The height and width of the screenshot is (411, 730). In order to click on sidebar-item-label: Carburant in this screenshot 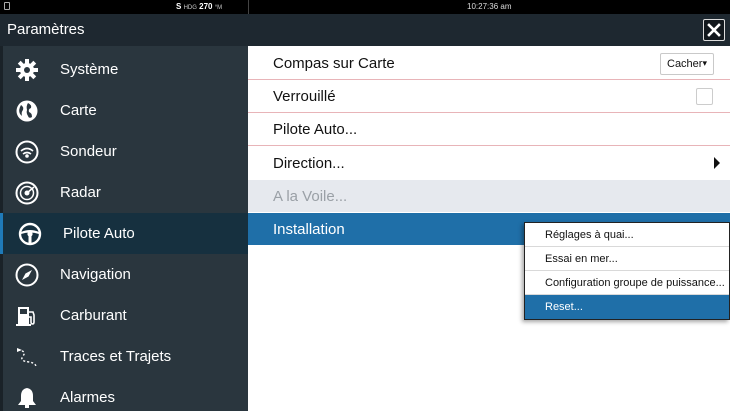, I will do `click(93, 315)`.